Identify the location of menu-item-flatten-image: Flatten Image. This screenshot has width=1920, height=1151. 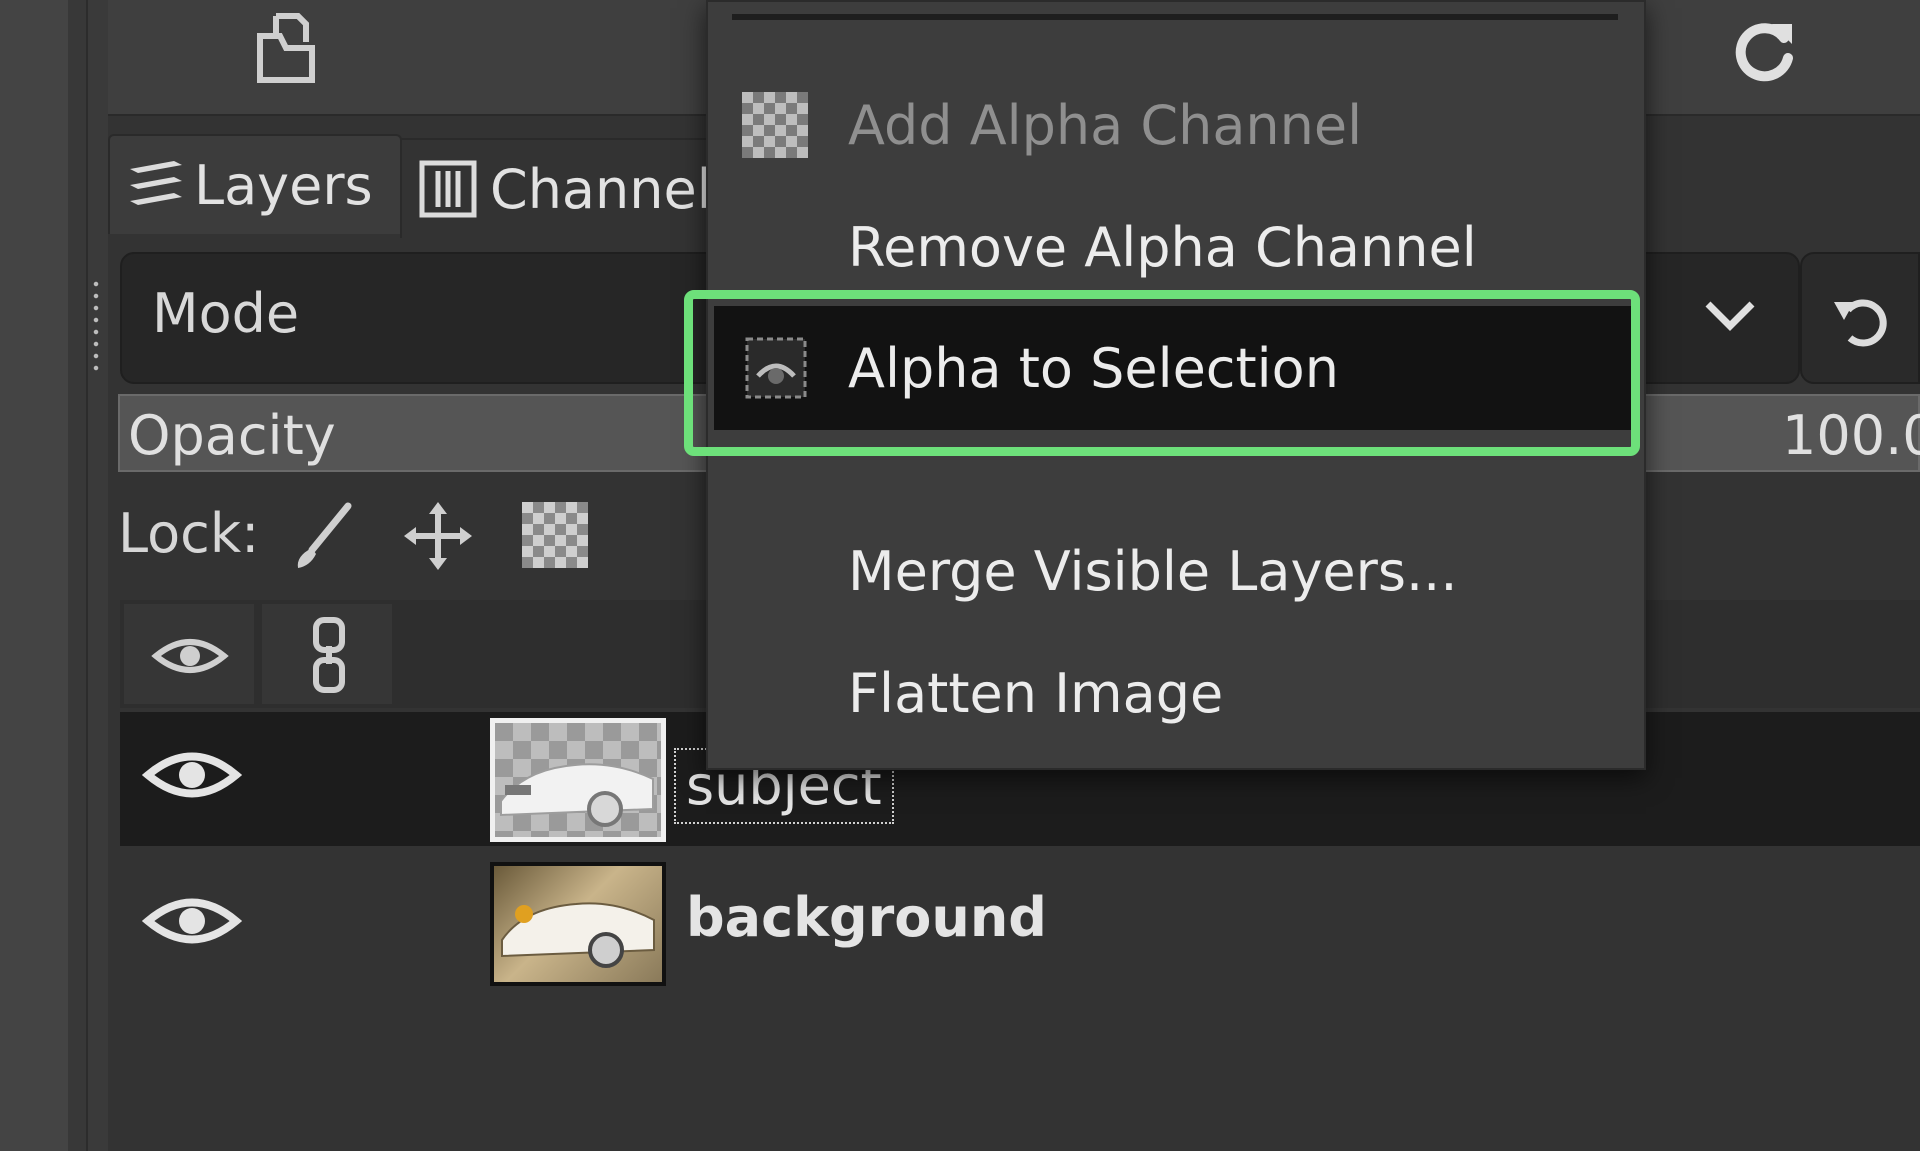
(1174, 693).